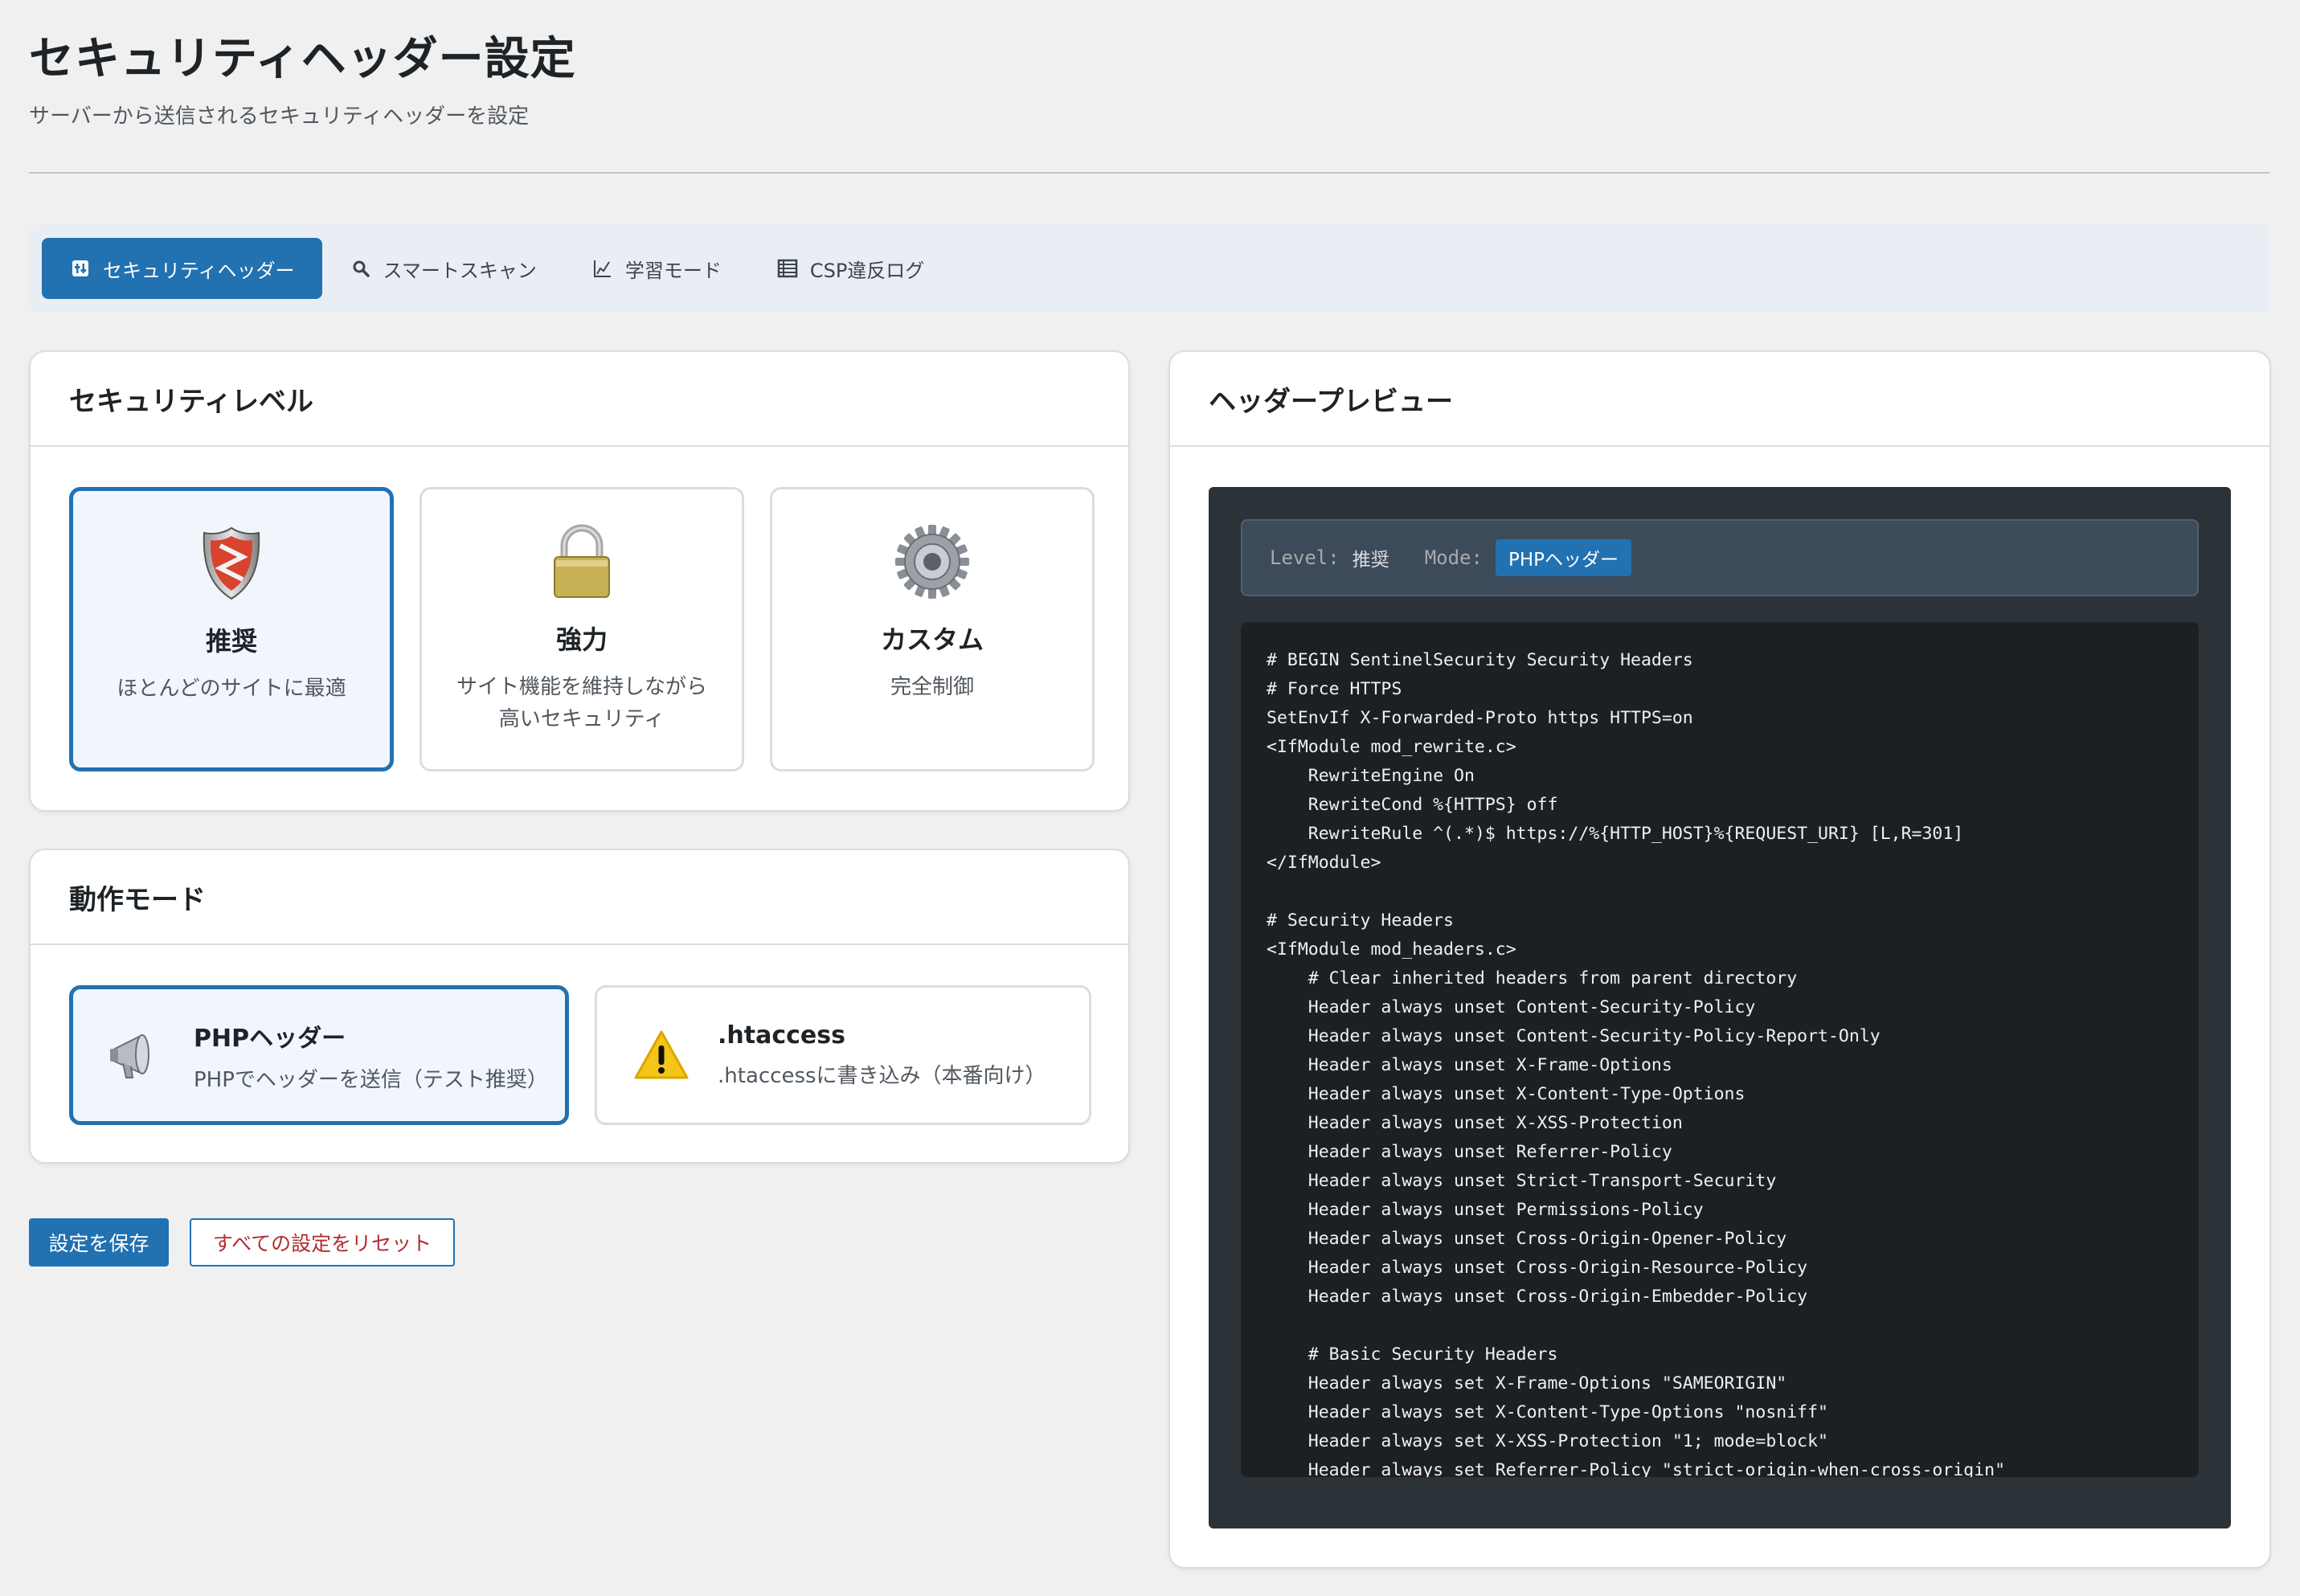  What do you see at coordinates (137, 1055) in the screenshot?
I see `megaphone-icon` at bounding box center [137, 1055].